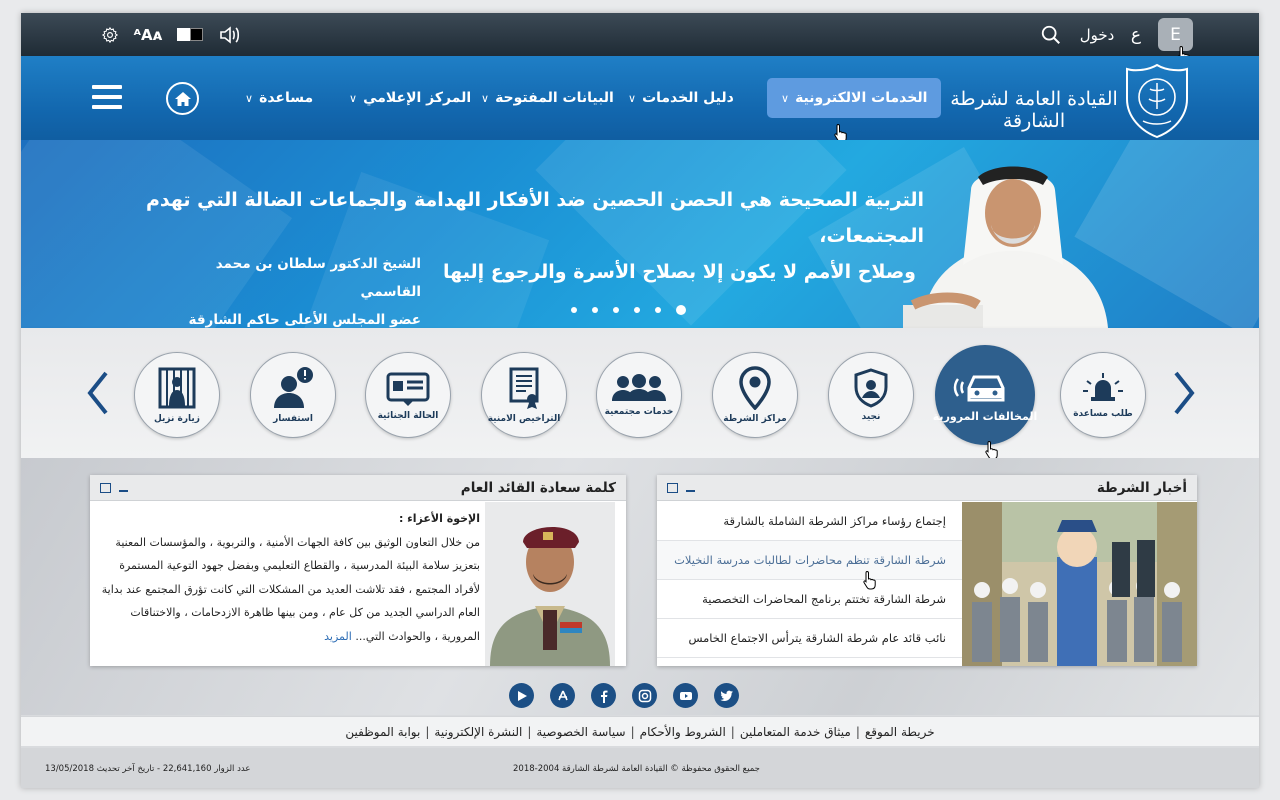 The image size is (1280, 800). I want to click on certificate-icon, so click(524, 388).